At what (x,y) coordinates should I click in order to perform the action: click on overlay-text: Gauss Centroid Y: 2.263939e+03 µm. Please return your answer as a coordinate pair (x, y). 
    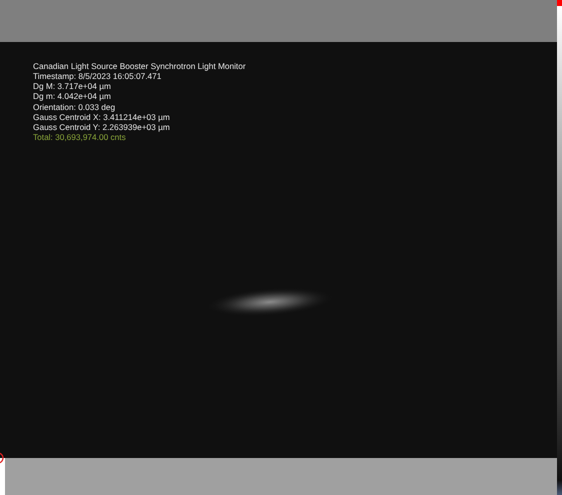
    Looking at the image, I should click on (101, 127).